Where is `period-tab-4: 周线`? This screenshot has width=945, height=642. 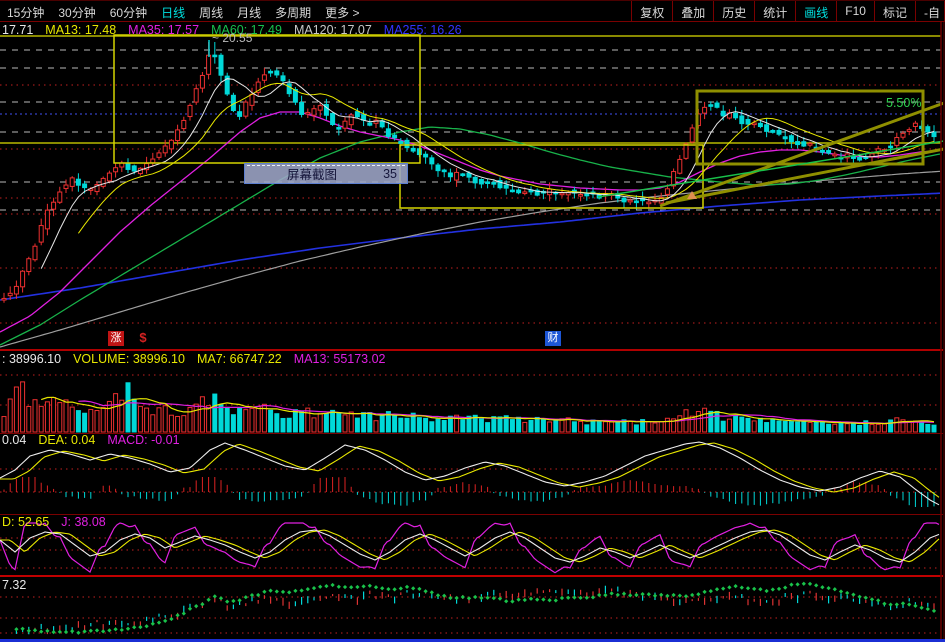 period-tab-4: 周线 is located at coordinates (211, 12).